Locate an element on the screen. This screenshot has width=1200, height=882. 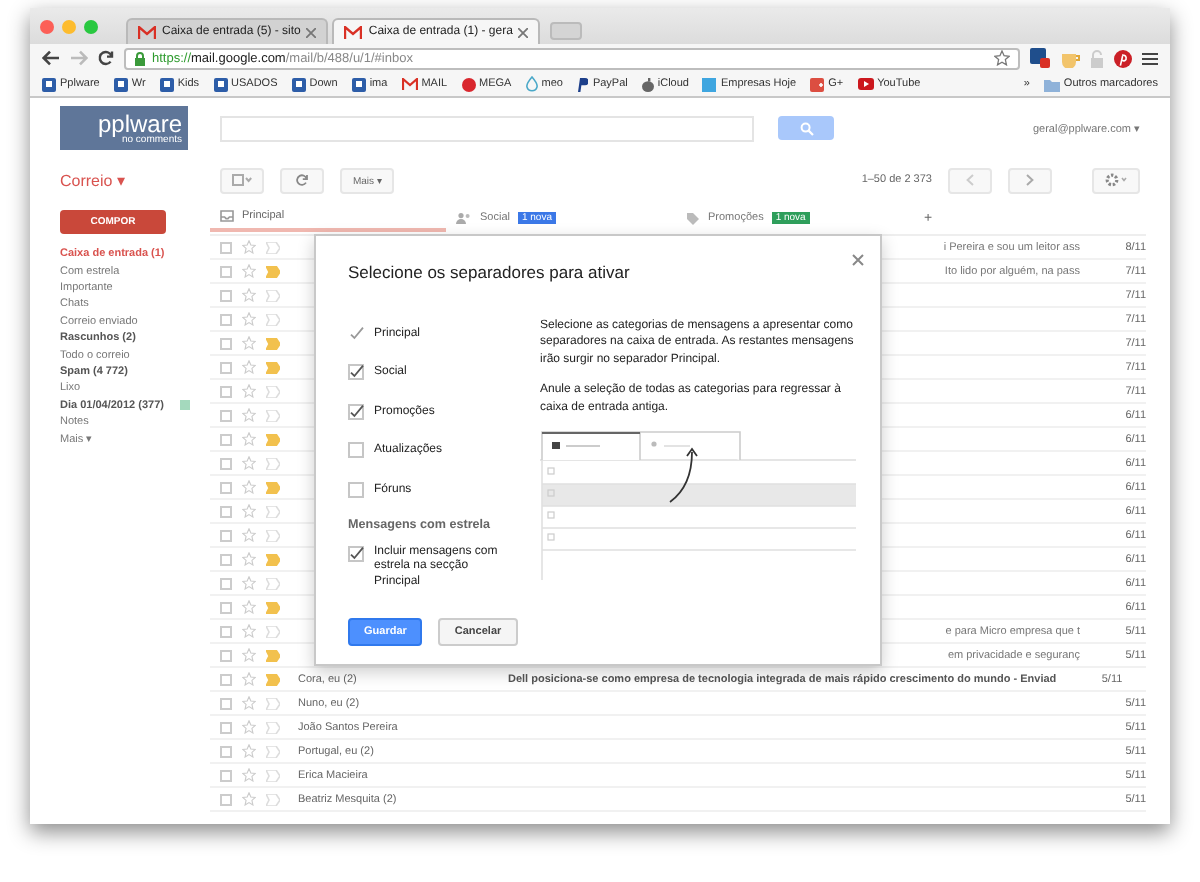
pin-icon is located at coordinates (1123, 58).